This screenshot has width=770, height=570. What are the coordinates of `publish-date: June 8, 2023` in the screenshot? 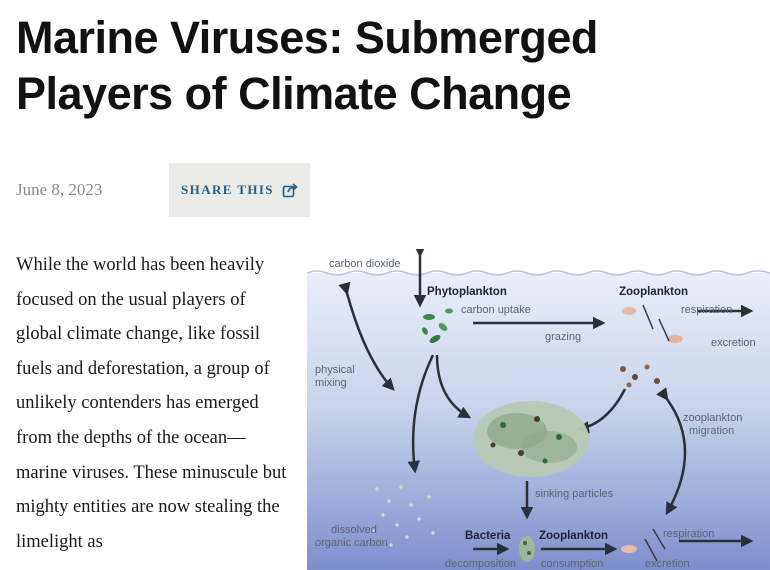 It's located at (59, 189).